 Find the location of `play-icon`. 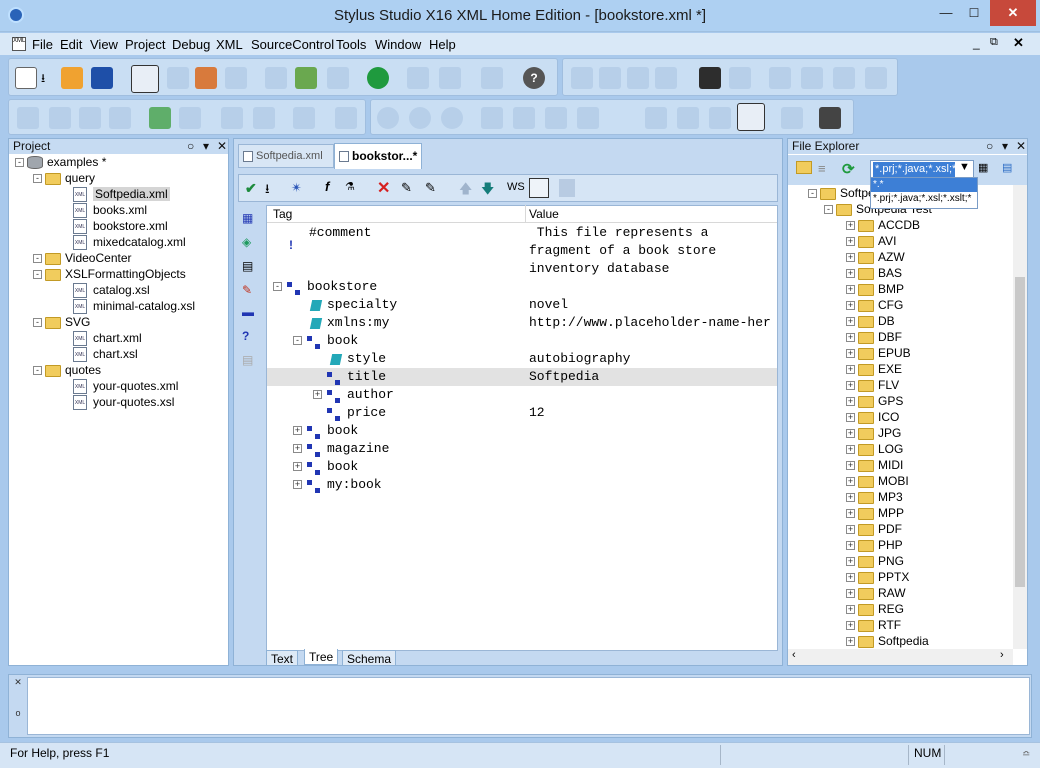

play-icon is located at coordinates (388, 118).